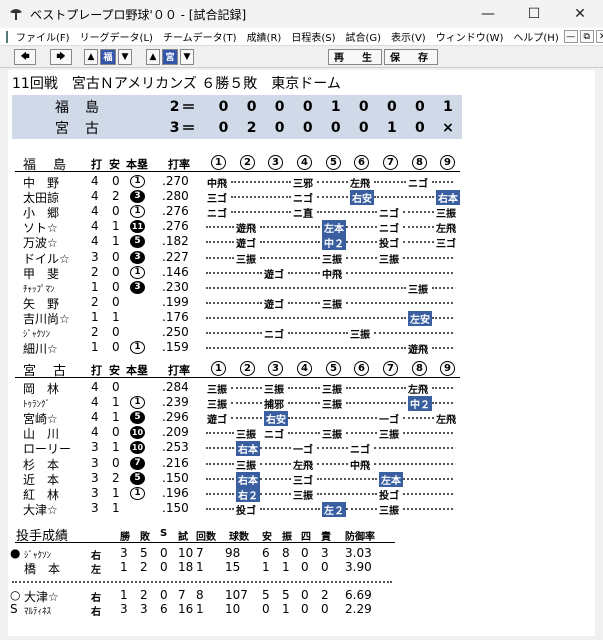  Describe the element at coordinates (200, 36) in the screenshot. I see `menu-team-data: チームデータ(T)` at that location.